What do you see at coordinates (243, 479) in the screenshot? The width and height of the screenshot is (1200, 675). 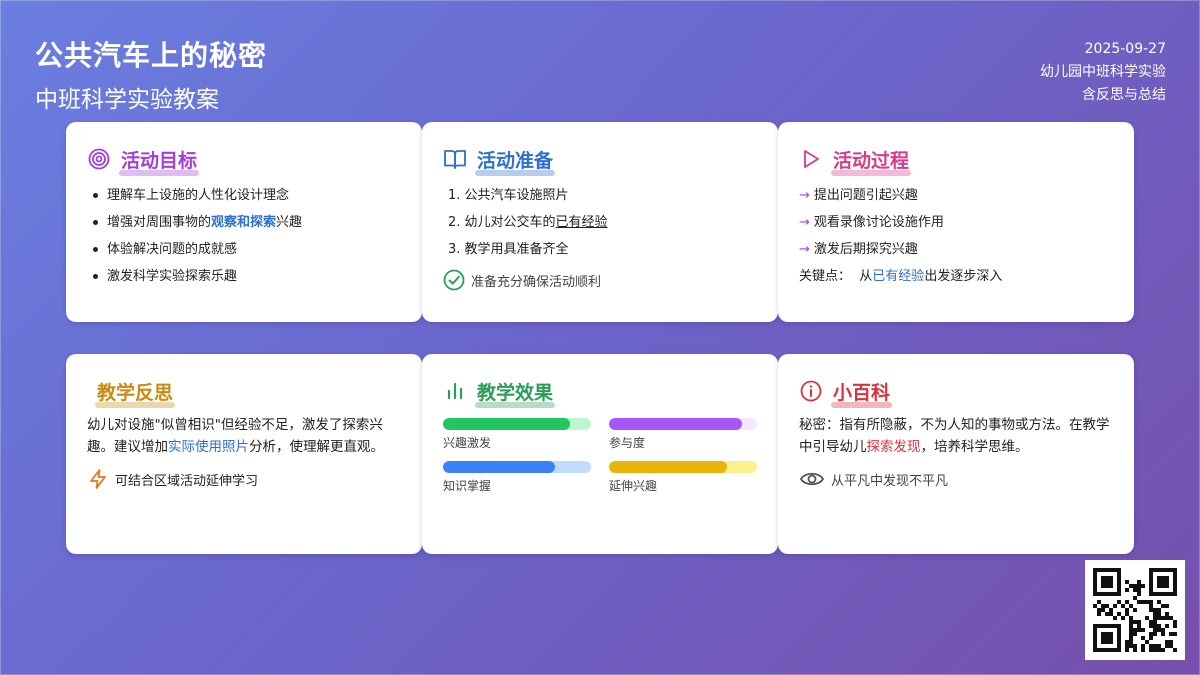 I see `reflect-note: 可结合区域活动延伸学习` at bounding box center [243, 479].